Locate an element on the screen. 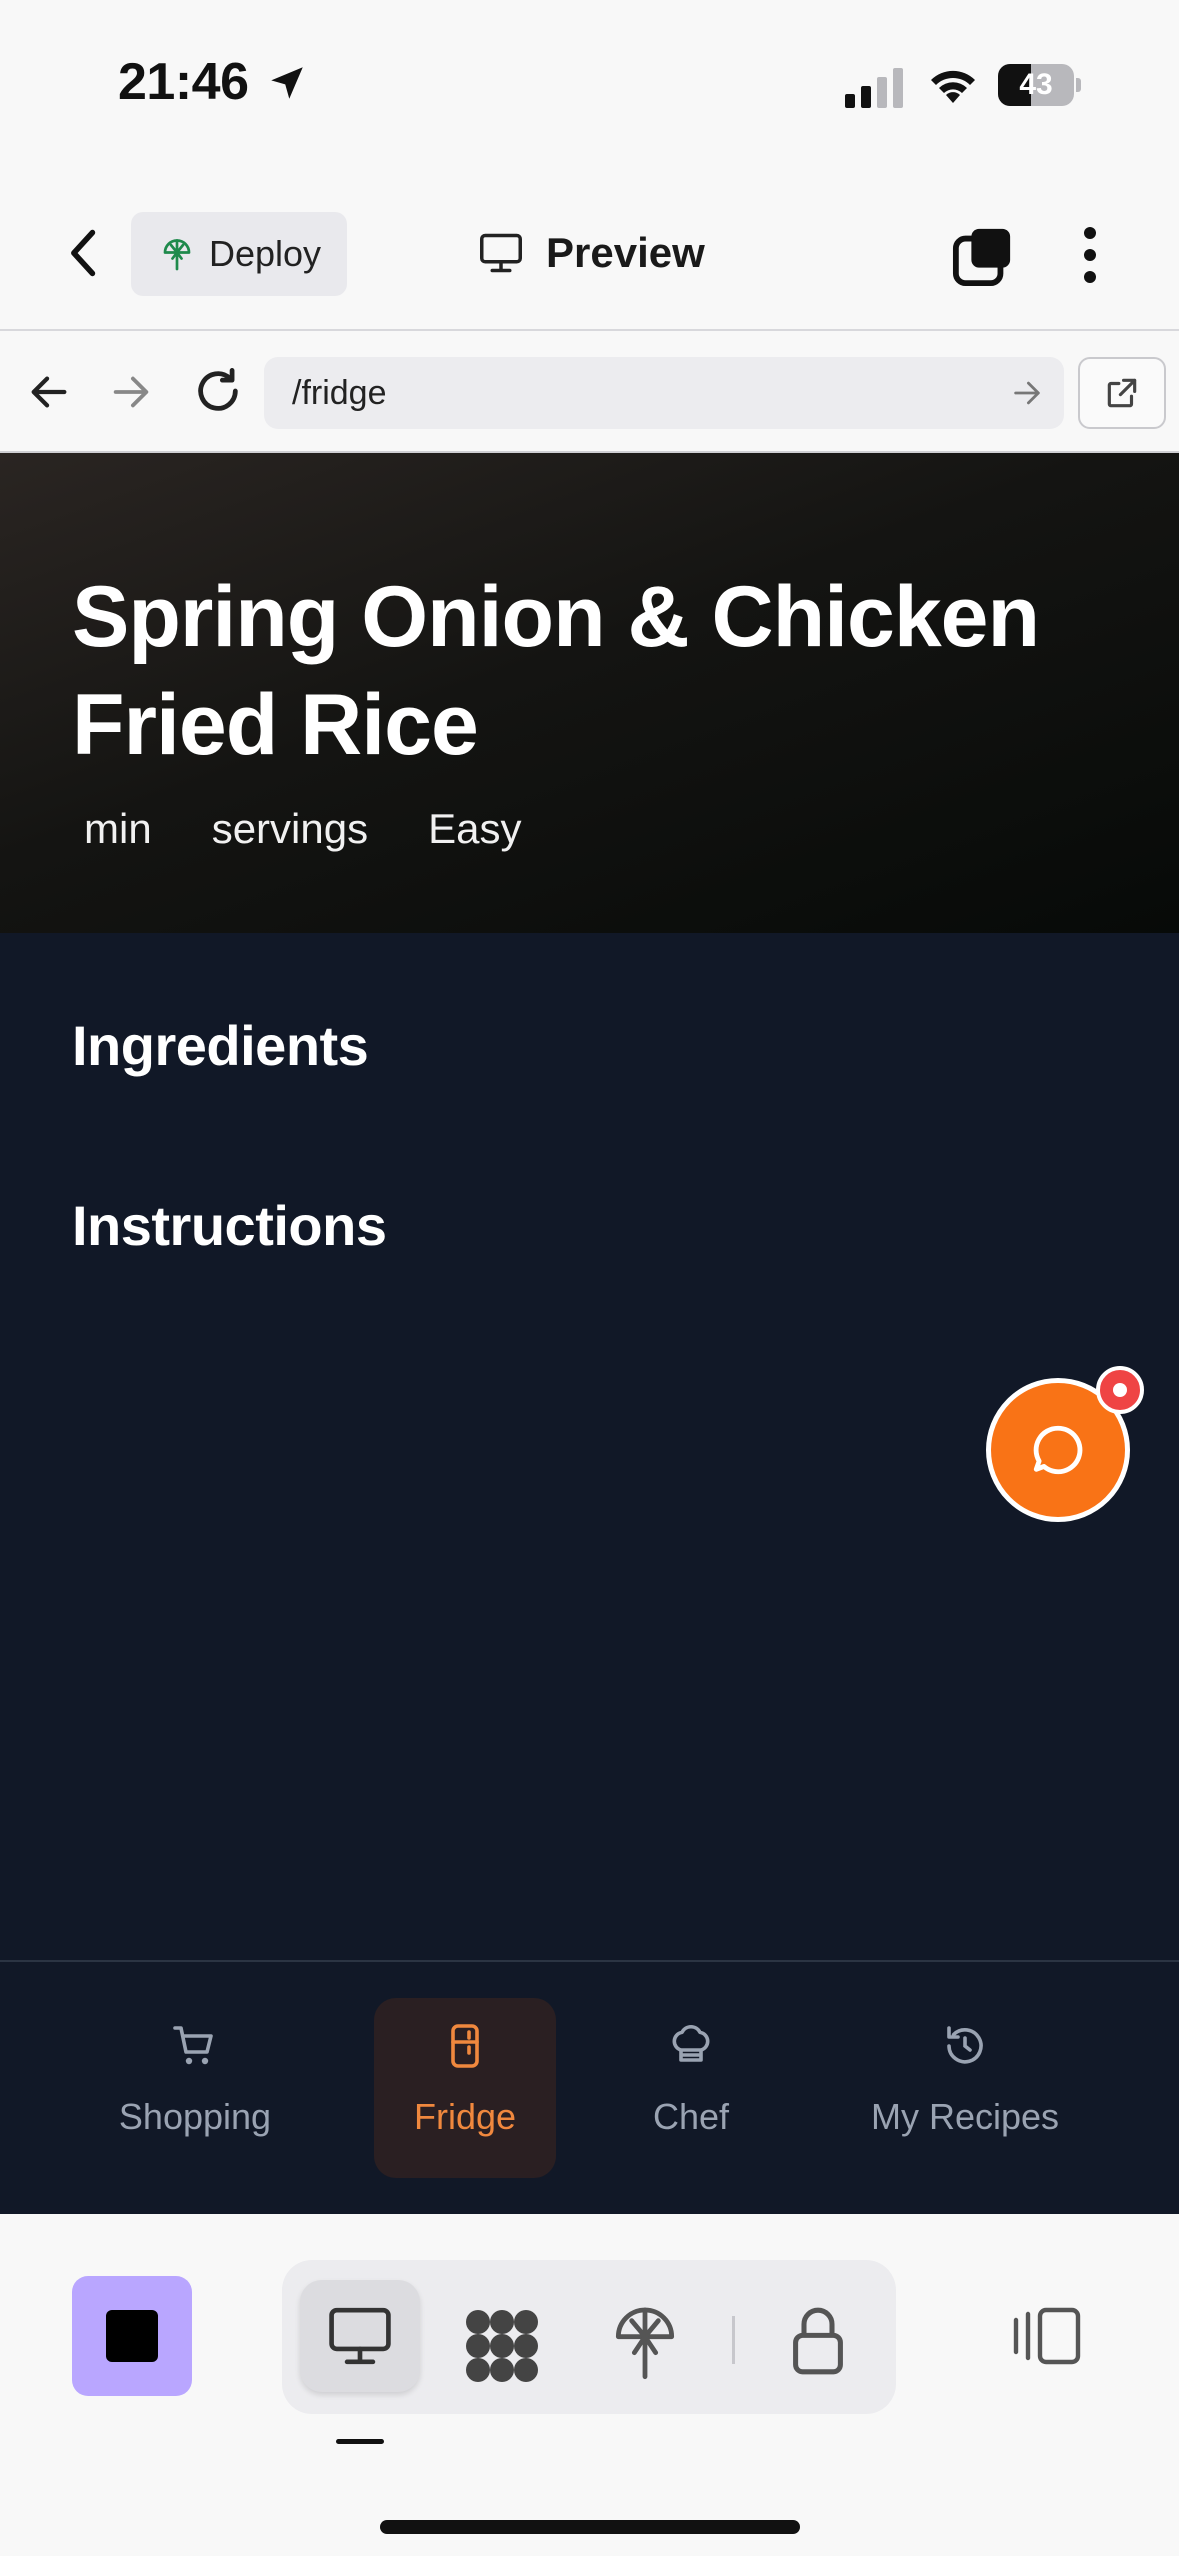 This screenshot has height=2556, width=1179. nav-tab-label: My Recipes is located at coordinates (965, 2116).